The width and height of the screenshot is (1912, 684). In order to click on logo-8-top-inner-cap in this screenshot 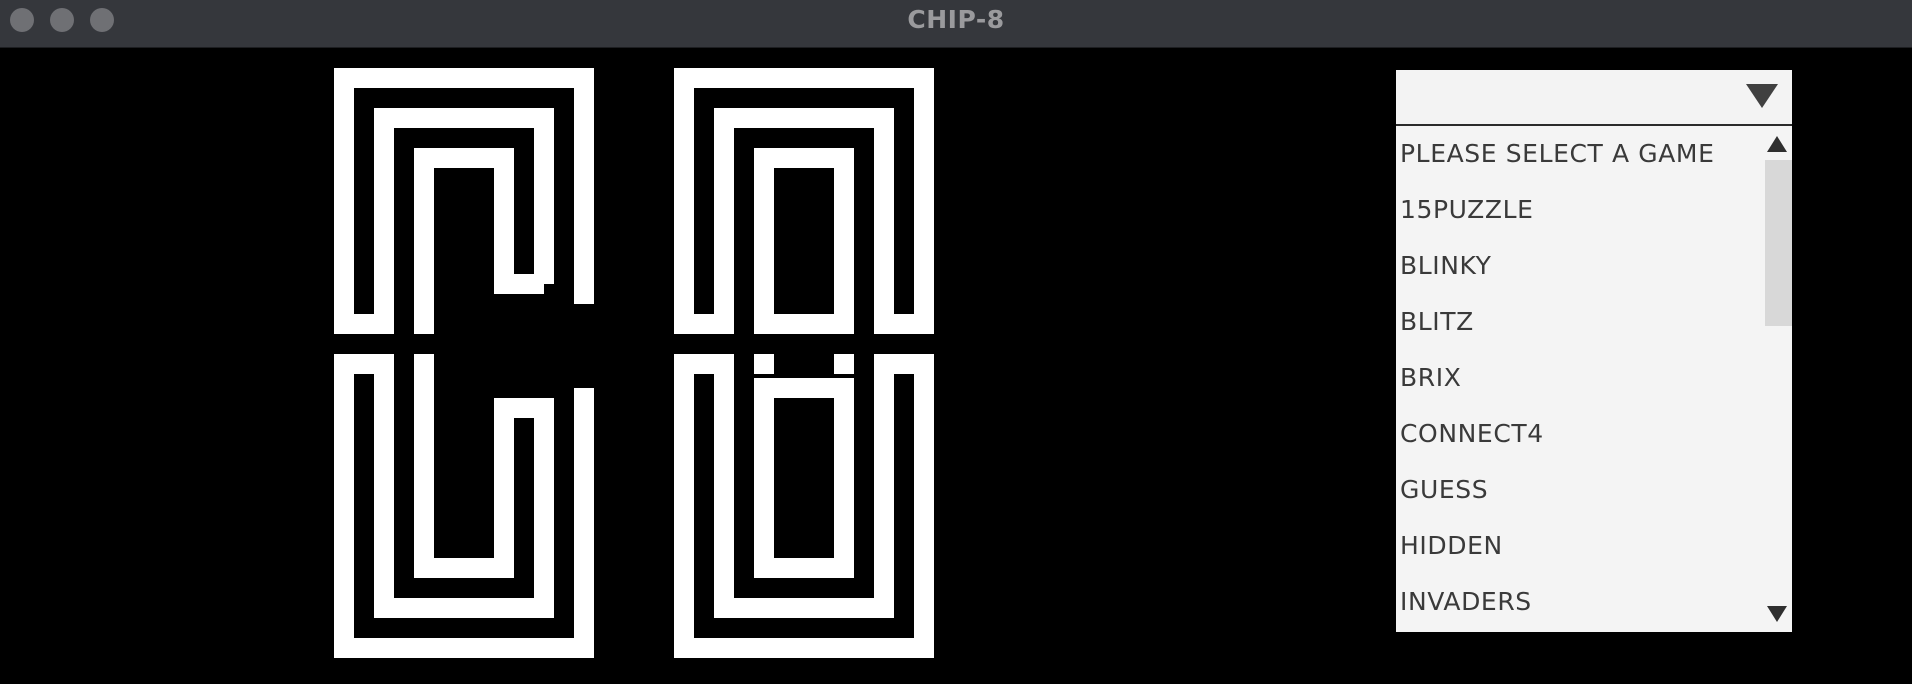, I will do `click(804, 324)`.